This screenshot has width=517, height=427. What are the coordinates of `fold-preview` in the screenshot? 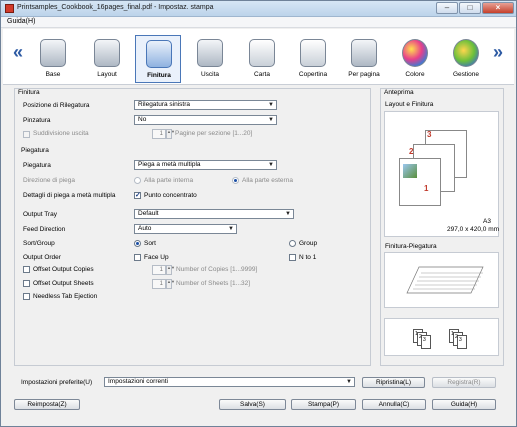 It's located at (441, 280).